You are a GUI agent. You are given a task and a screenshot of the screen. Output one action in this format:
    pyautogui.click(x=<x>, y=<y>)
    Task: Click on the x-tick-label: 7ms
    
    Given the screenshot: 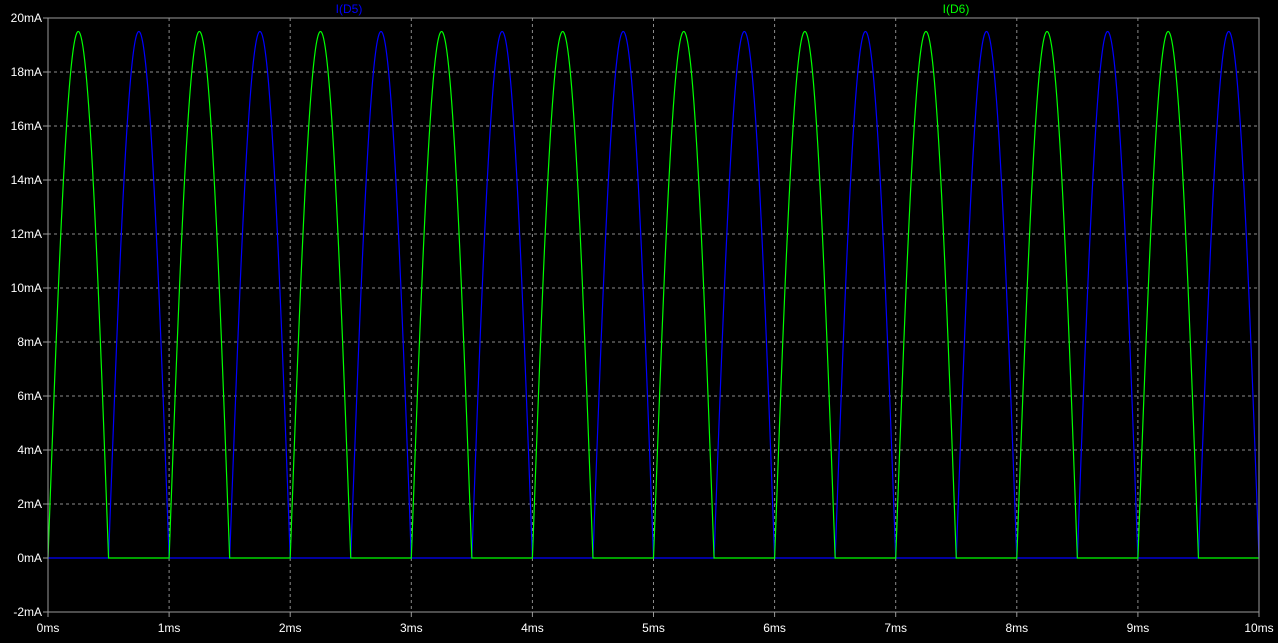 What is the action you would take?
    pyautogui.click(x=895, y=628)
    